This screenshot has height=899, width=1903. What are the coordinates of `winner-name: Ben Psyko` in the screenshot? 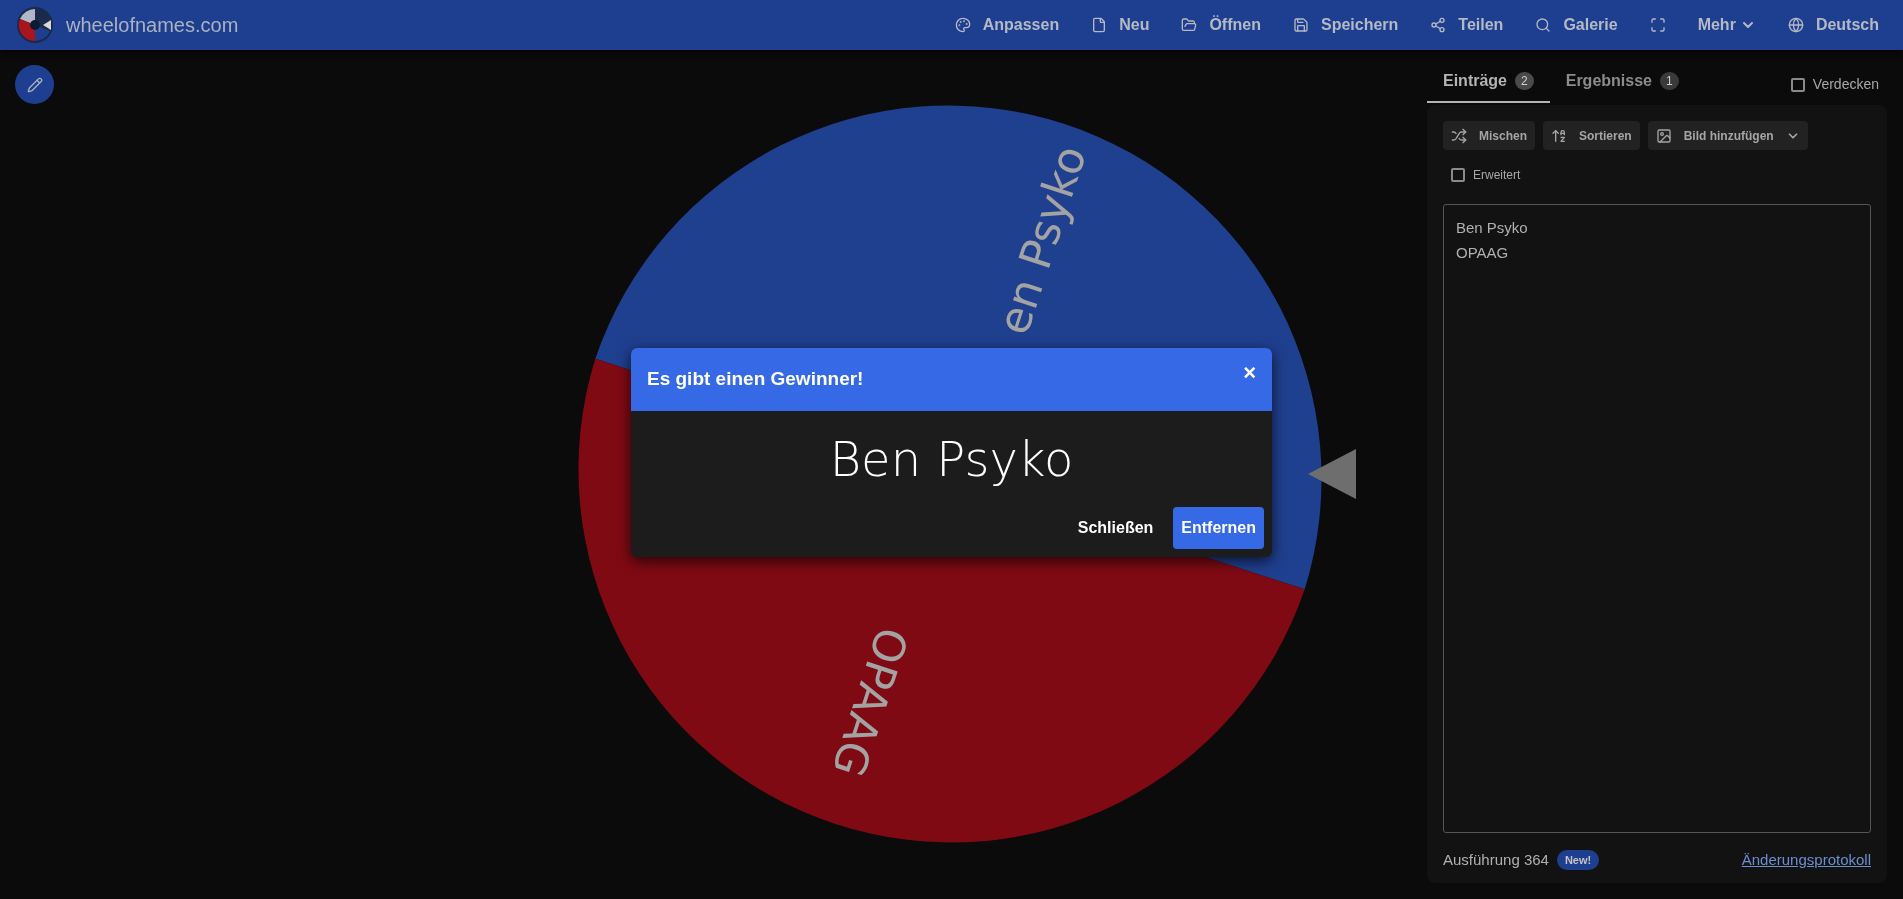 It's located at (951, 459).